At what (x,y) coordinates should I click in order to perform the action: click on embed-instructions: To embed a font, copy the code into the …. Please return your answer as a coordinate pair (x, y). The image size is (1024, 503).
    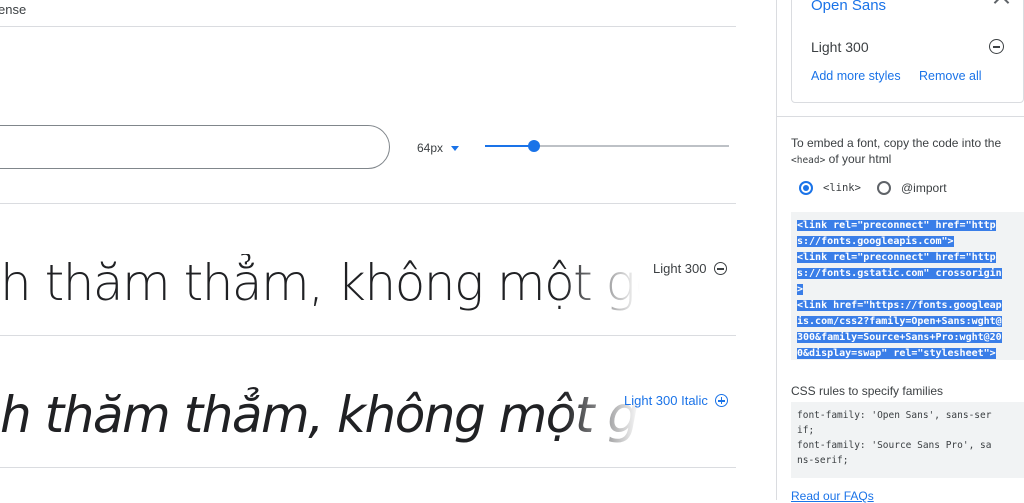
    Looking at the image, I should click on (903, 152).